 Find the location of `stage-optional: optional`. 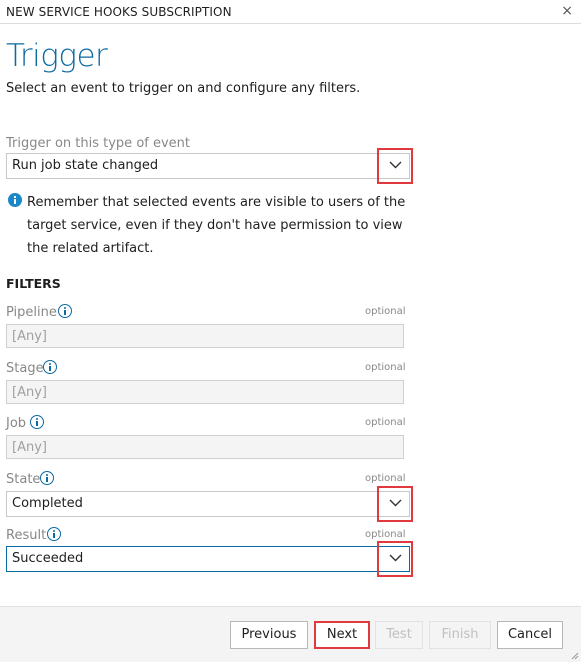

stage-optional: optional is located at coordinates (385, 367).